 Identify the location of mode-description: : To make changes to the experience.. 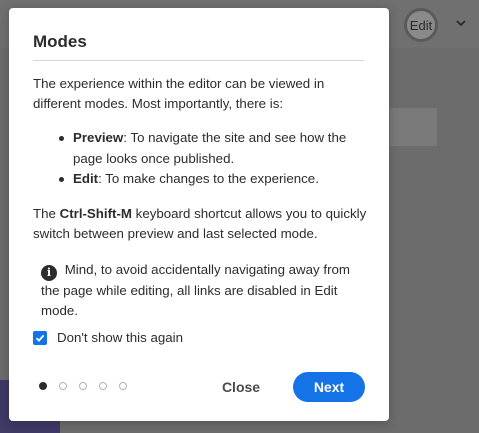
(208, 178).